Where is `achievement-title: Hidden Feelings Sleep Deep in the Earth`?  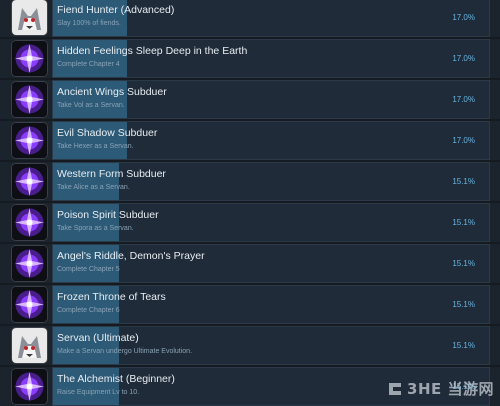 achievement-title: Hidden Feelings Sleep Deep in the Earth is located at coordinates (152, 51).